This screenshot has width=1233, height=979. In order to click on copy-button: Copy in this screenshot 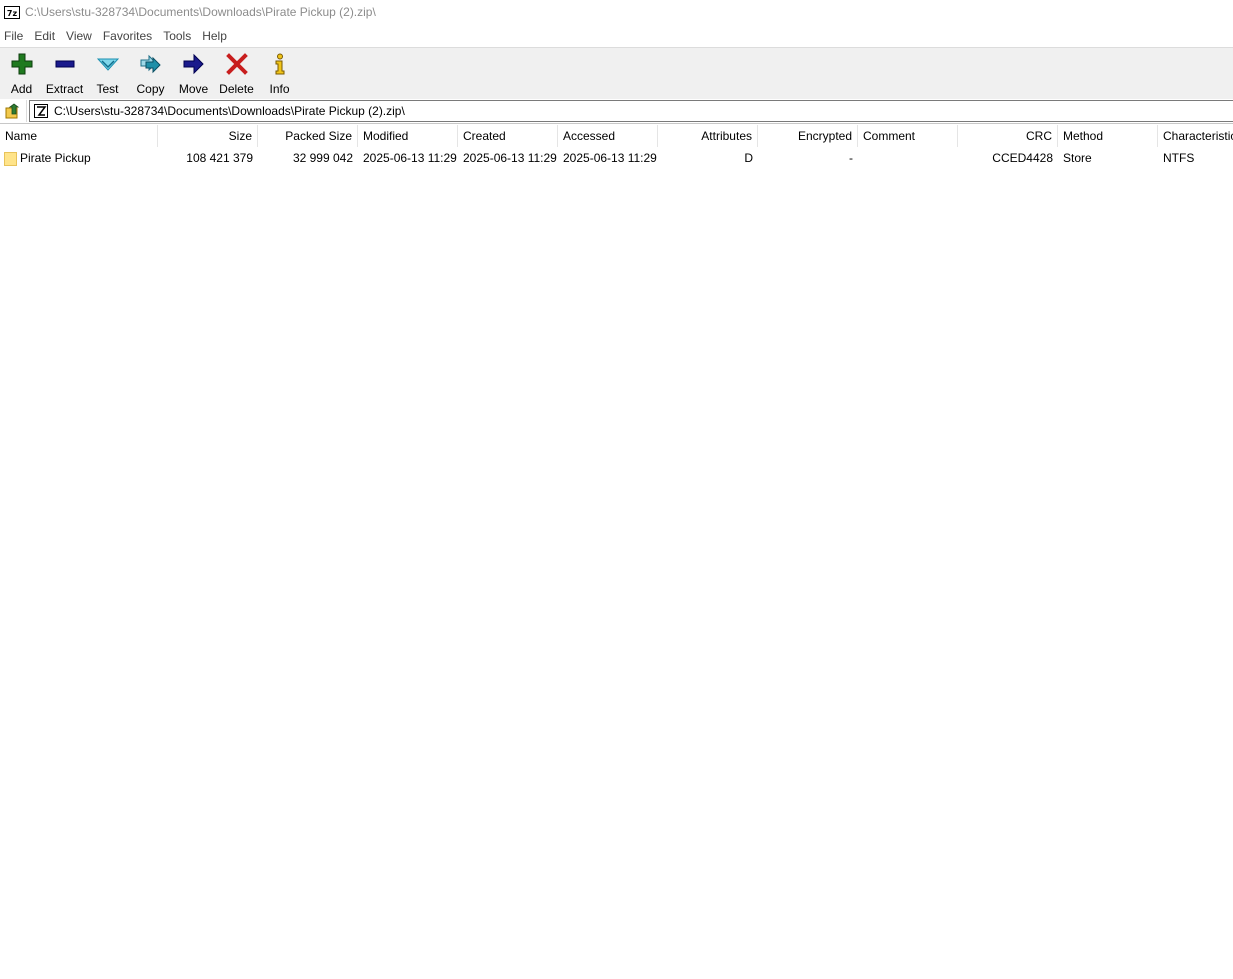, I will do `click(150, 73)`.